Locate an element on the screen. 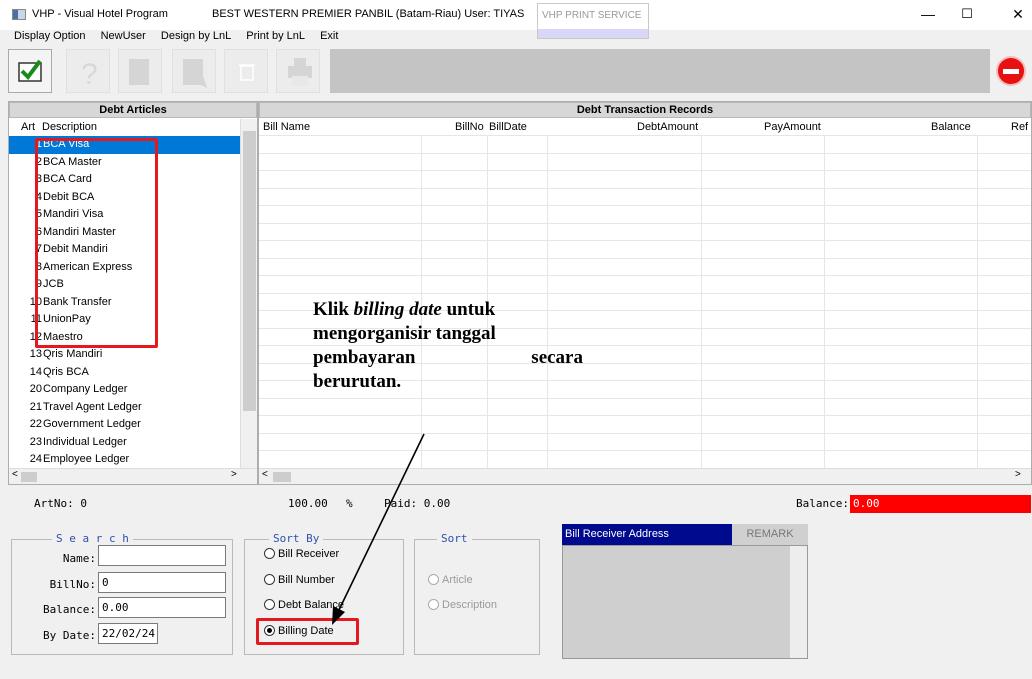  list-item: 14 Qris BCA is located at coordinates (125, 373).